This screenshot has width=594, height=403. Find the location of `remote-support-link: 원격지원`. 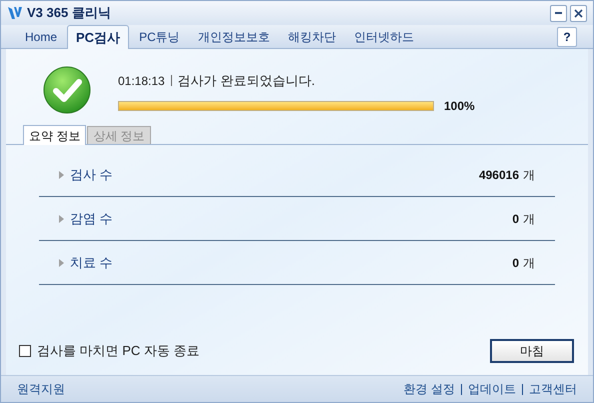

remote-support-link: 원격지원 is located at coordinates (41, 389).